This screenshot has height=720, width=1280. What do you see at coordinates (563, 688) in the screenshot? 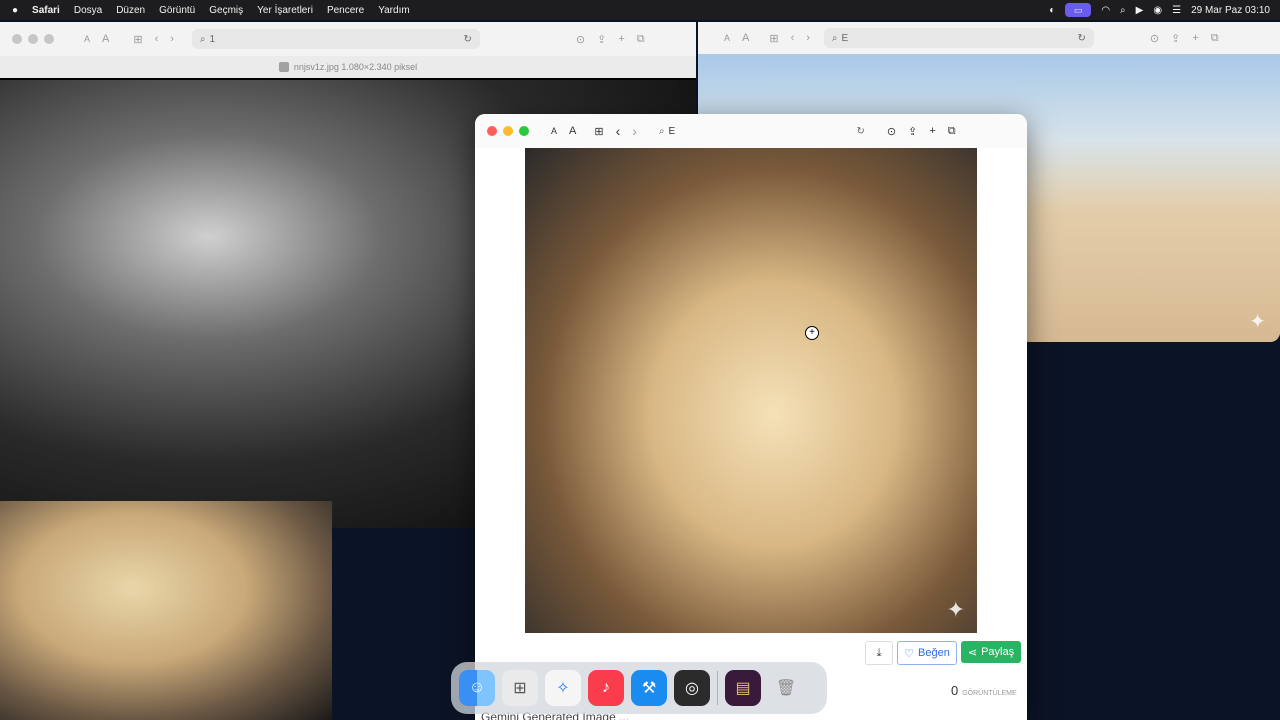
I see `safari-icon: ✧` at bounding box center [563, 688].